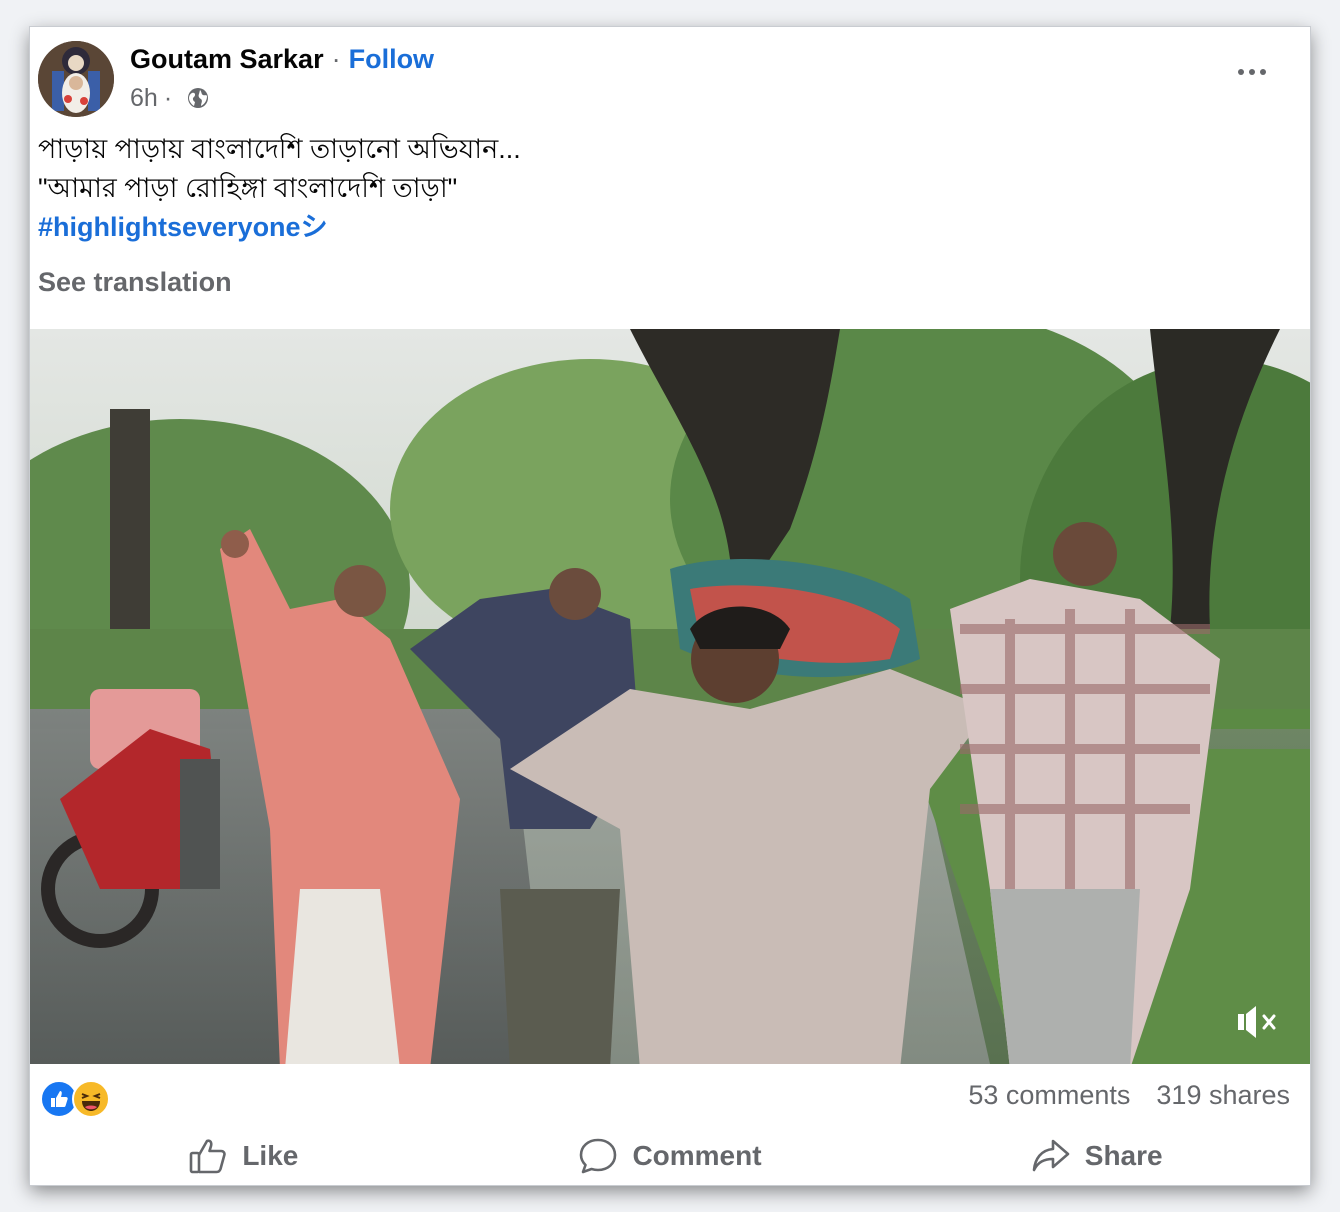 The height and width of the screenshot is (1212, 1340). Describe the element at coordinates (227, 59) in the screenshot. I see `author-name: Goutam Sarkar` at that location.